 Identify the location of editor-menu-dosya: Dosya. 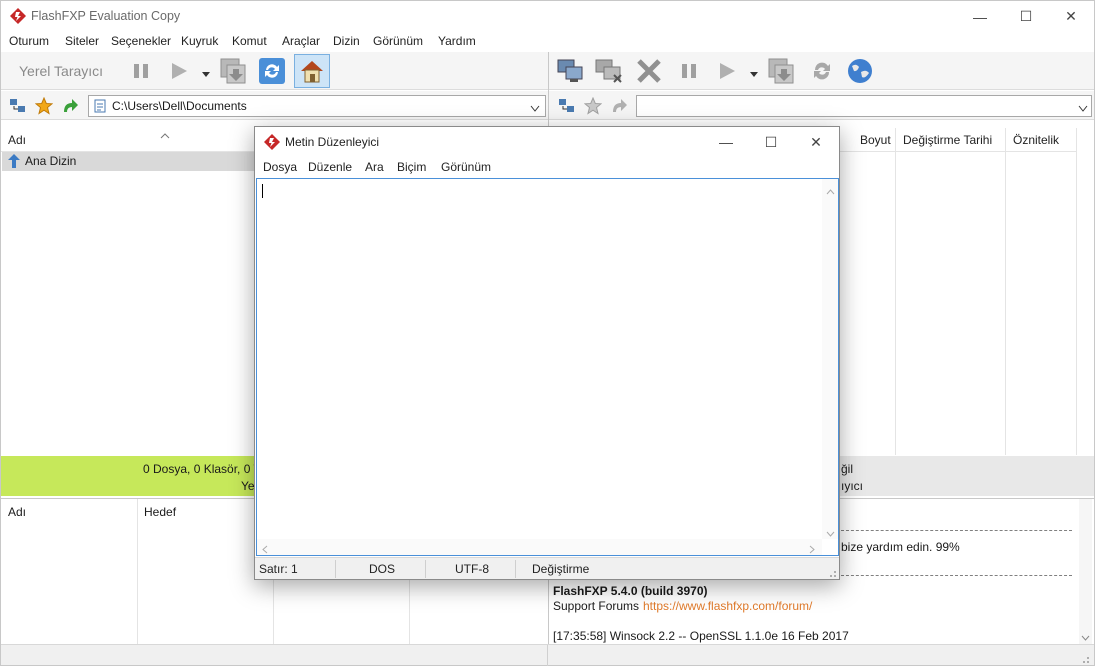
(280, 167).